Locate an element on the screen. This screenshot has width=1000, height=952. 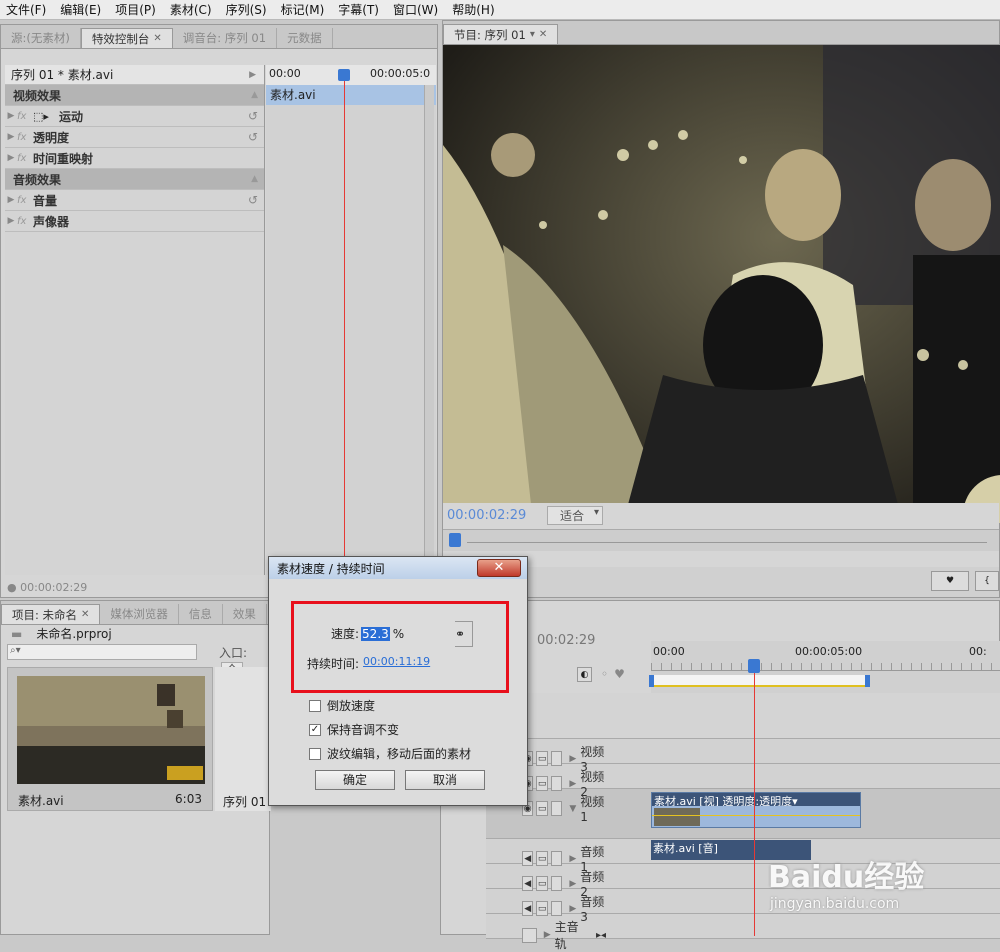
project-tab-2: 信息 is located at coordinates (201, 614).